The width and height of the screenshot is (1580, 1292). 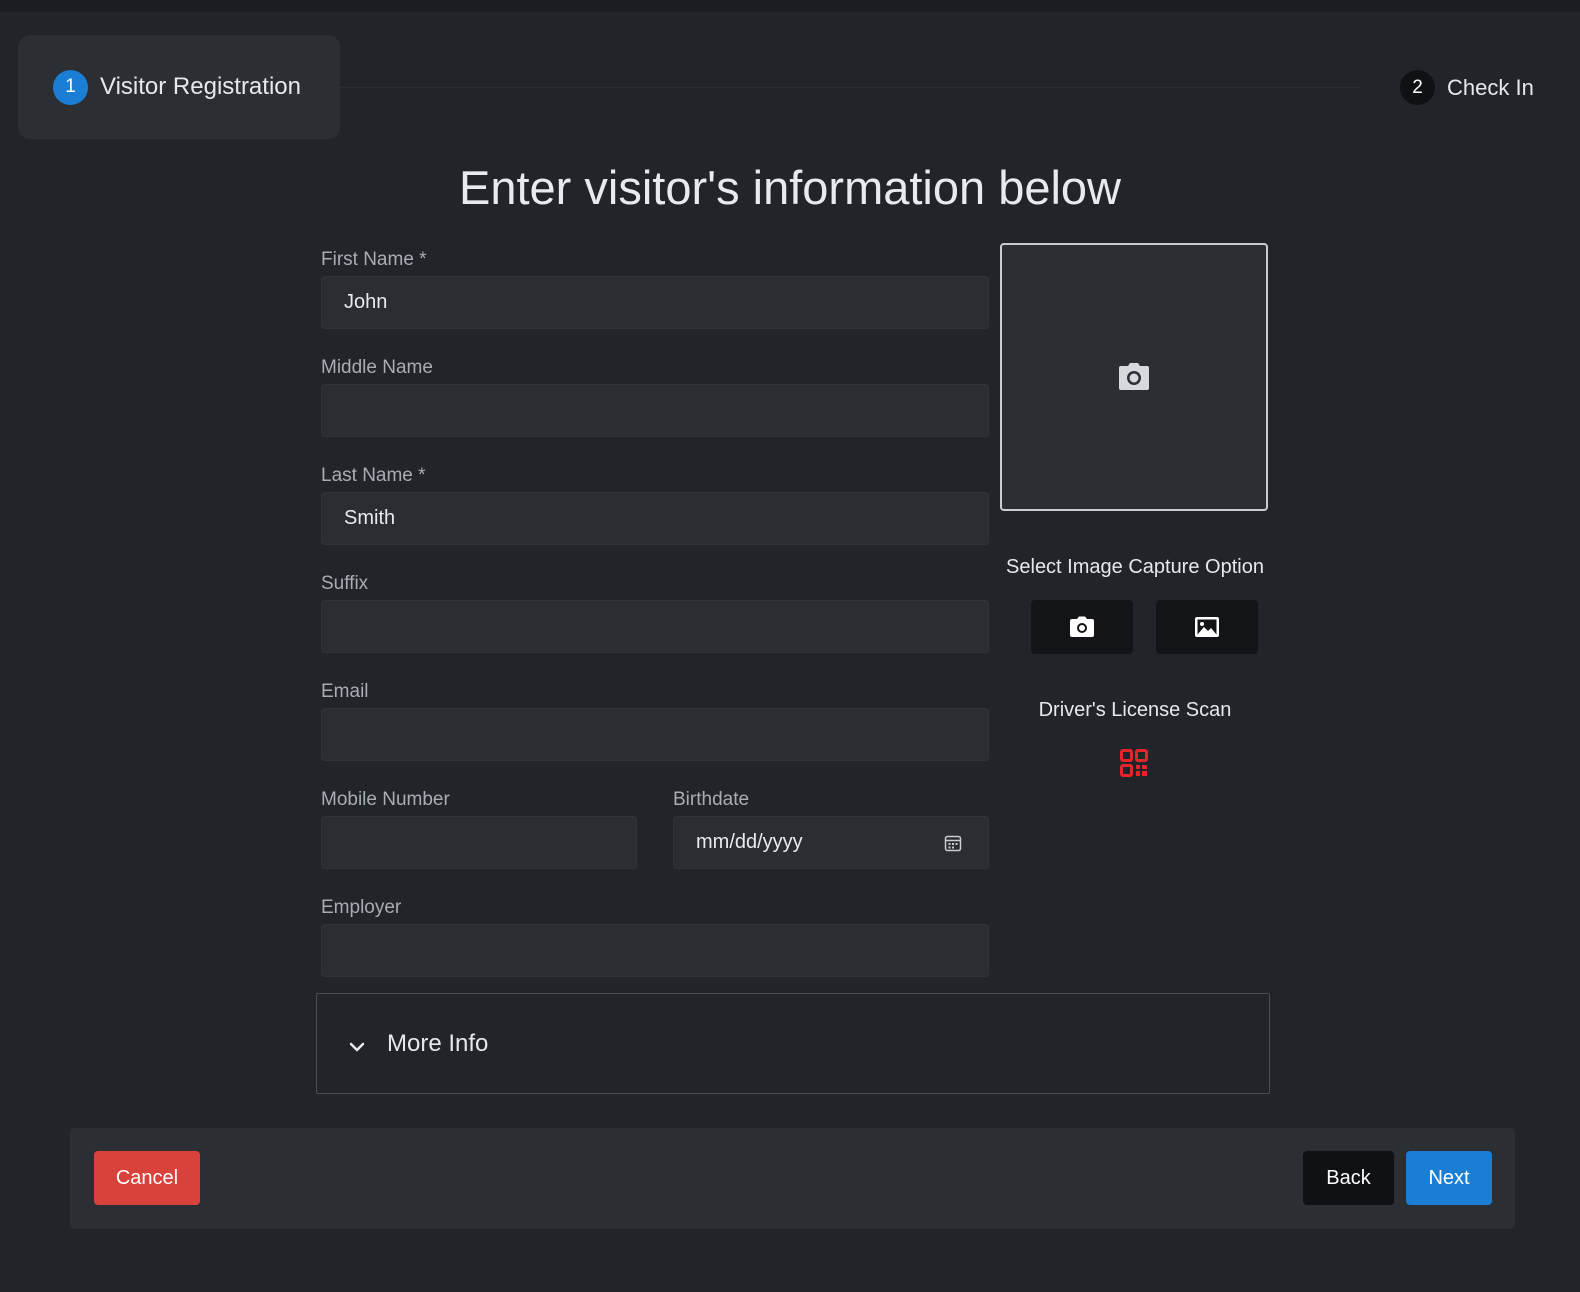 I want to click on photo-preview, so click(x=1134, y=377).